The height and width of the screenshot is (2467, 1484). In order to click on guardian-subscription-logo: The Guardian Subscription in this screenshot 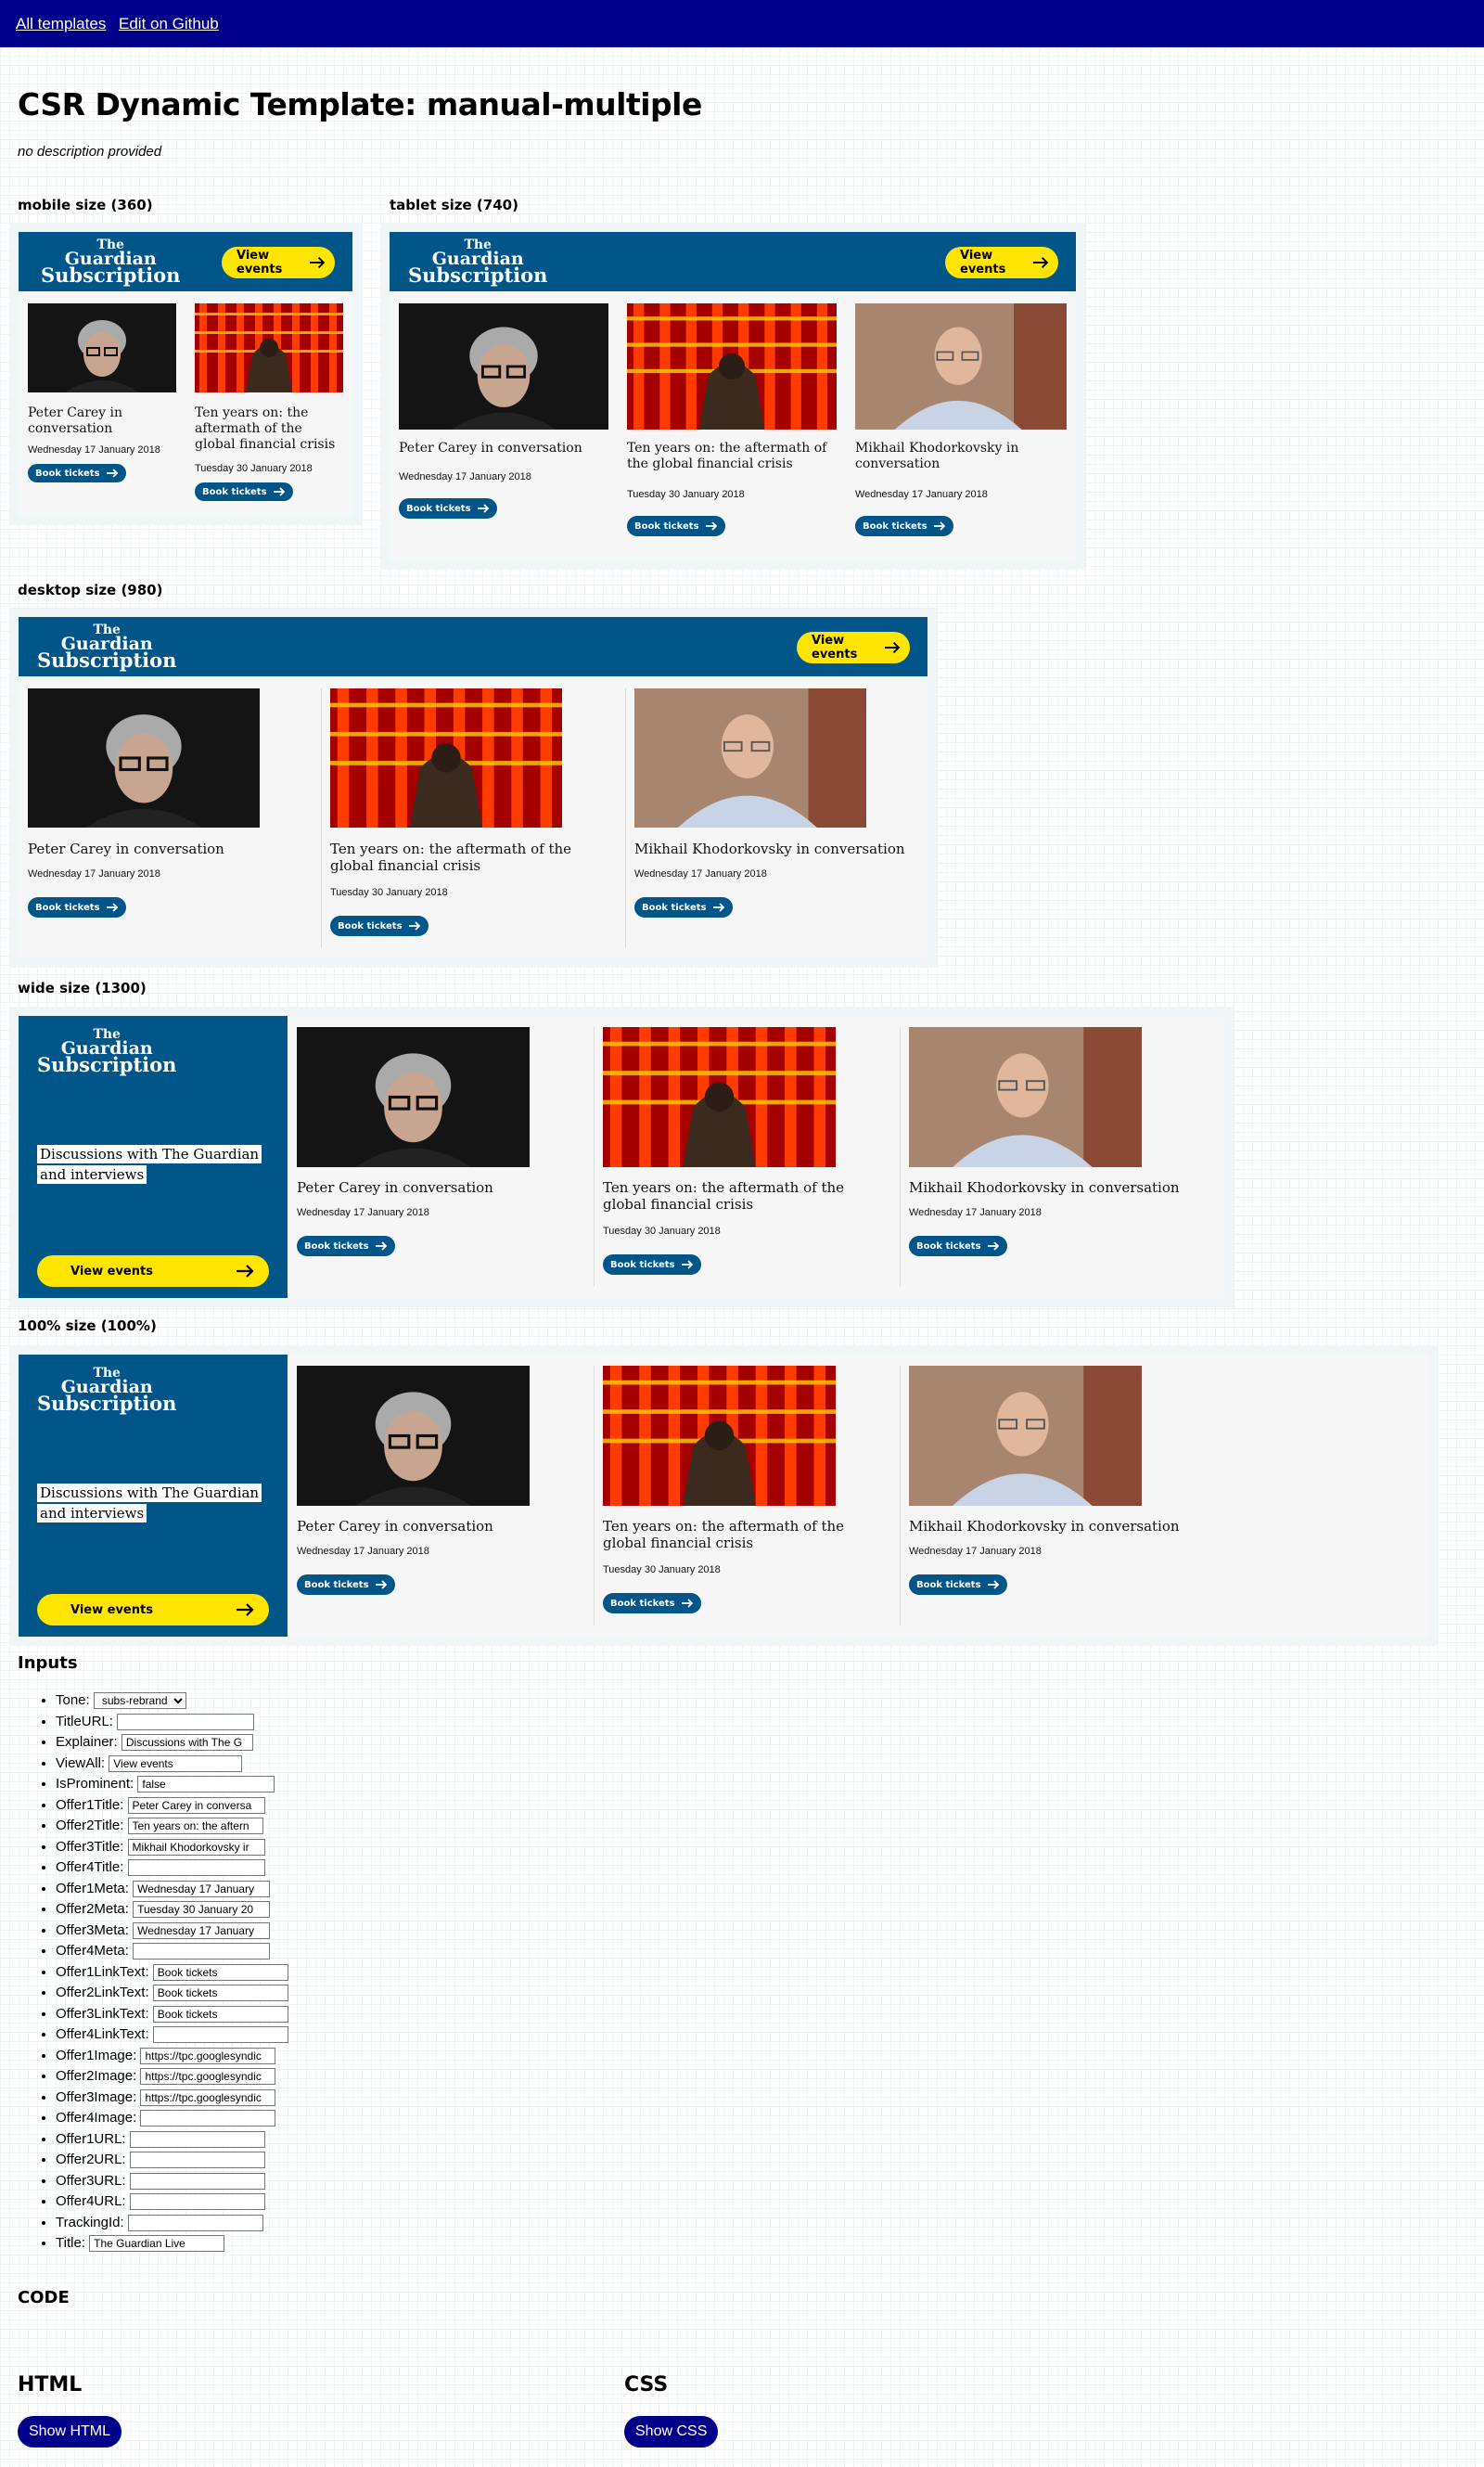, I will do `click(106, 646)`.